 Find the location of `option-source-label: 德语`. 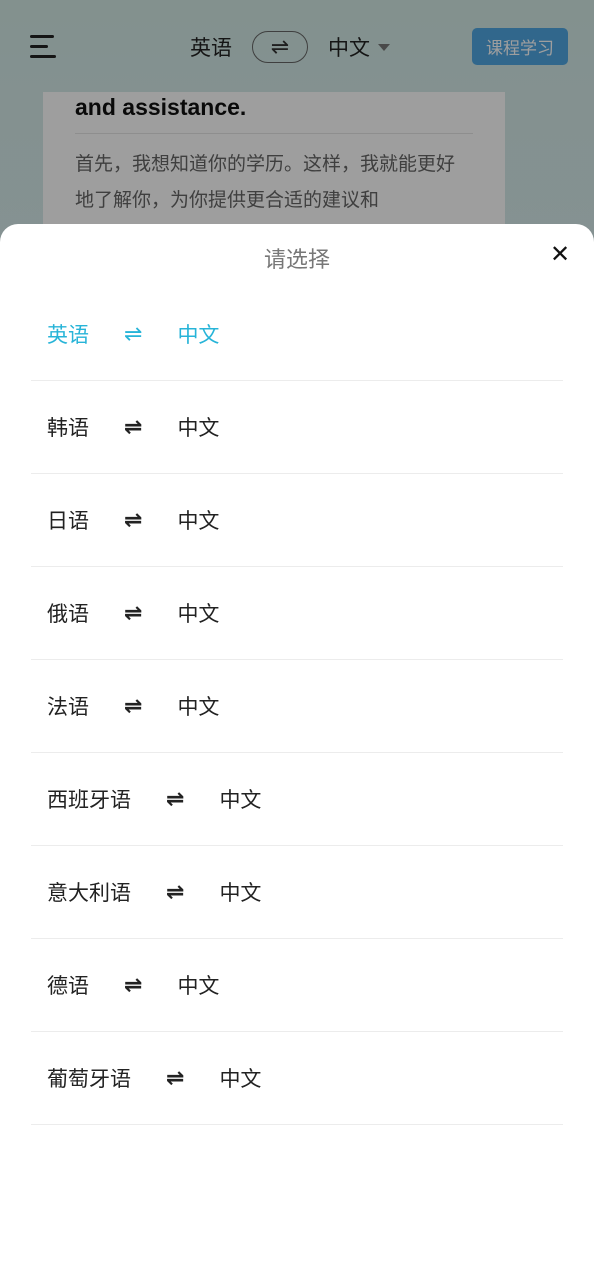

option-source-label: 德语 is located at coordinates (68, 986).